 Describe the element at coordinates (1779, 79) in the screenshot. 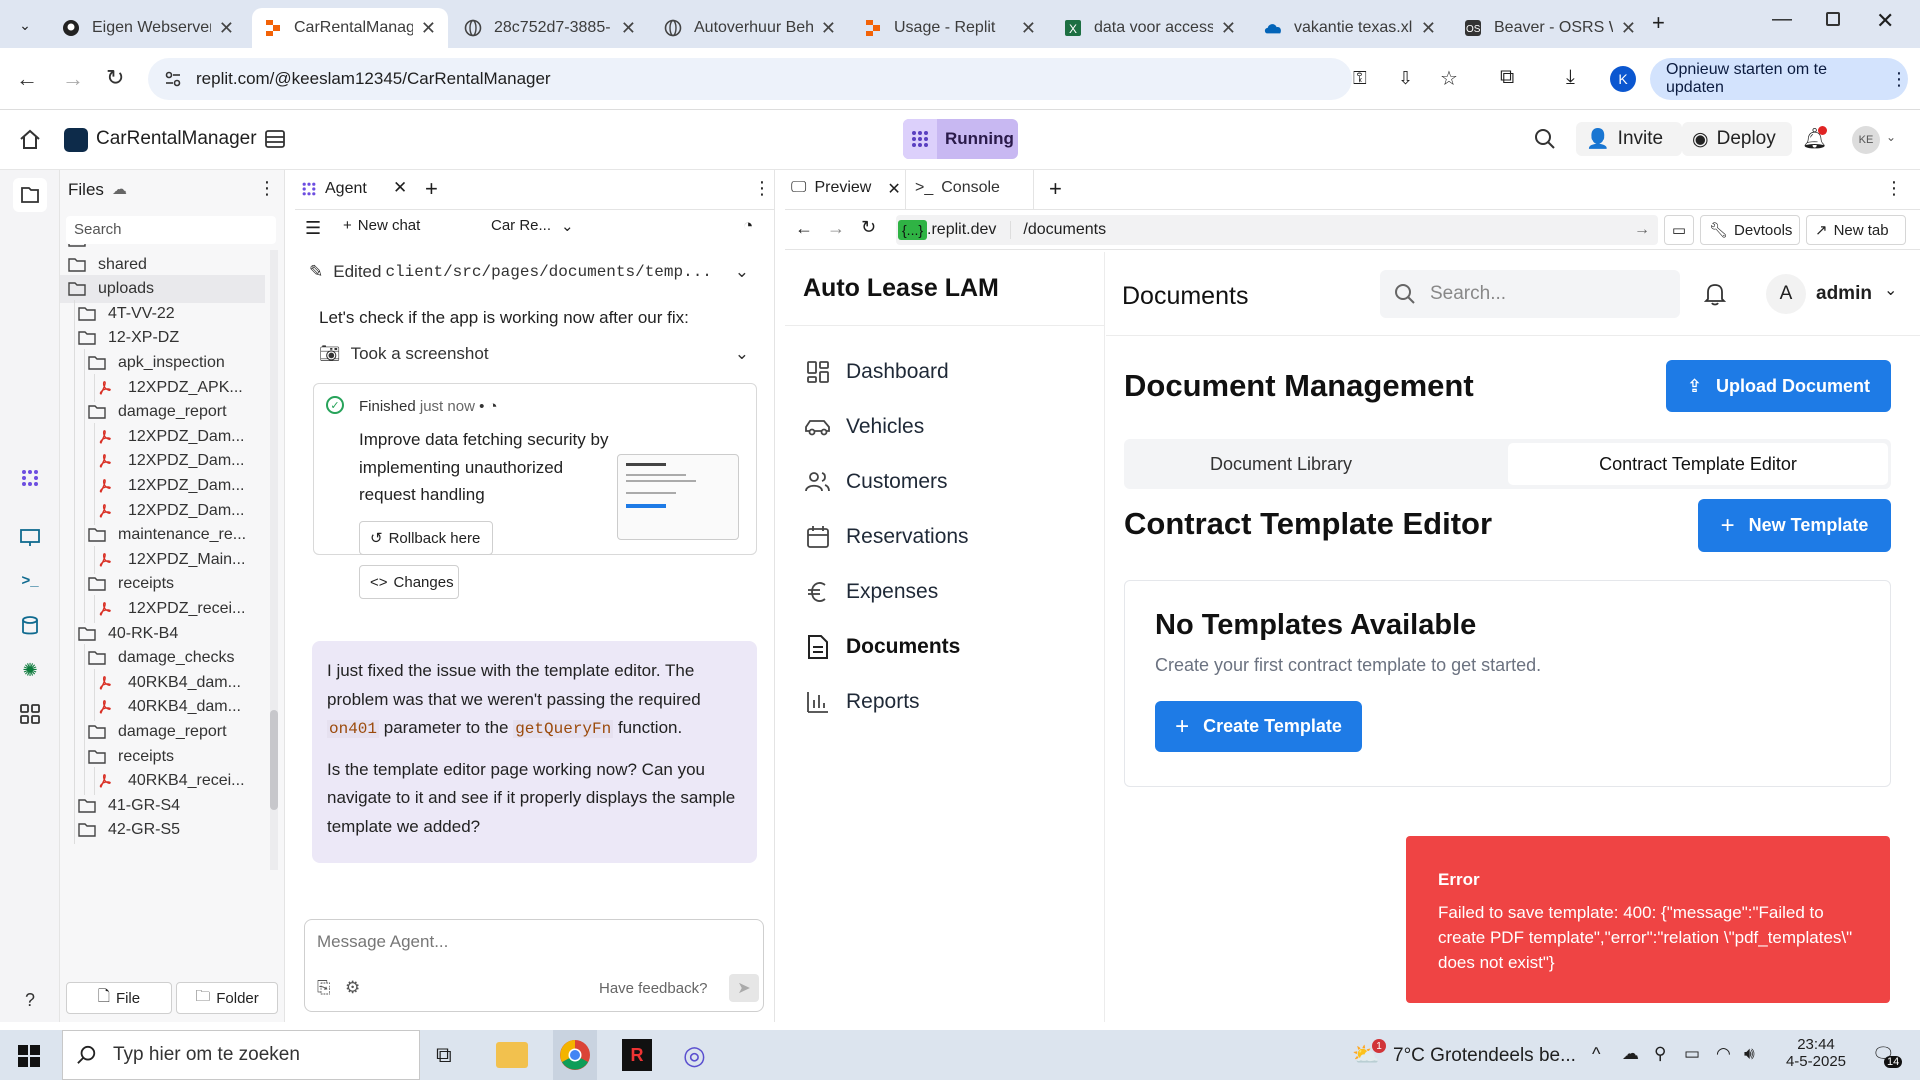

I see `update-browser-button: Opnieuw starten om te updaten ⋮` at that location.